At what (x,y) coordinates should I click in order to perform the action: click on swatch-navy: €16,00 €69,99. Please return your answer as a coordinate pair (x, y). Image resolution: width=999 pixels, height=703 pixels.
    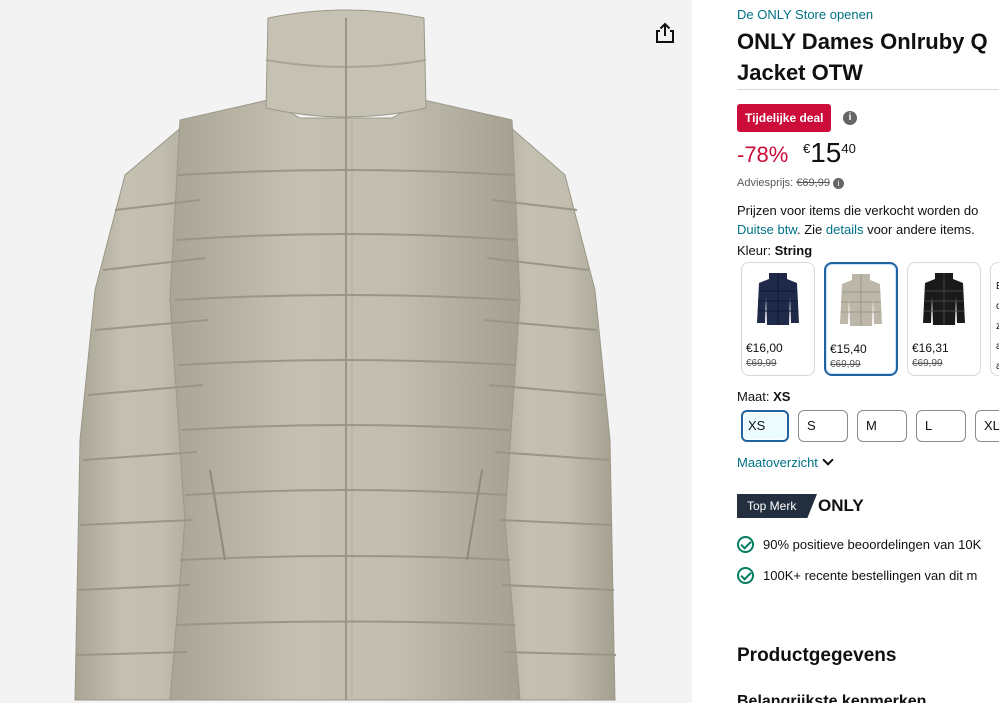
    Looking at the image, I should click on (778, 319).